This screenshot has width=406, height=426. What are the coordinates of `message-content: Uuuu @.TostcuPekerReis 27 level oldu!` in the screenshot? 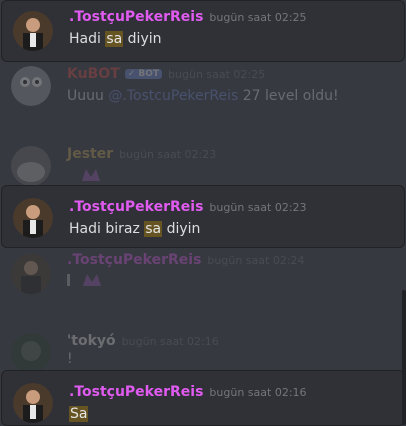 It's located at (203, 96).